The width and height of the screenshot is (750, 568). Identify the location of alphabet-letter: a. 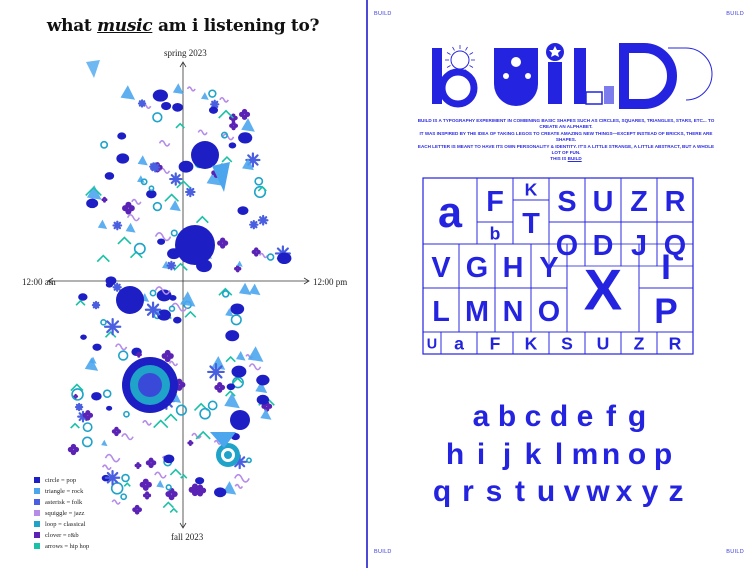
(481, 416).